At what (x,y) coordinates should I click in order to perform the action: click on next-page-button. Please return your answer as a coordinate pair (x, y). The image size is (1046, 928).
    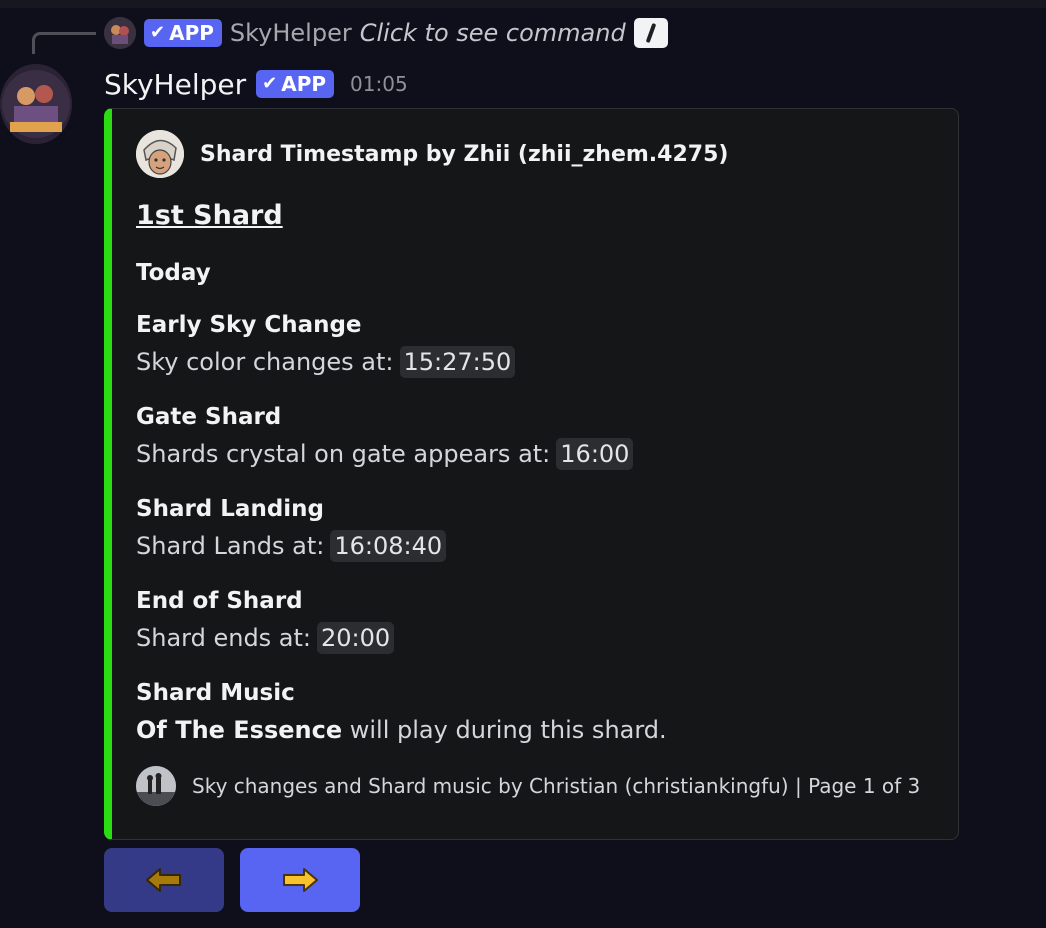
    Looking at the image, I should click on (300, 880).